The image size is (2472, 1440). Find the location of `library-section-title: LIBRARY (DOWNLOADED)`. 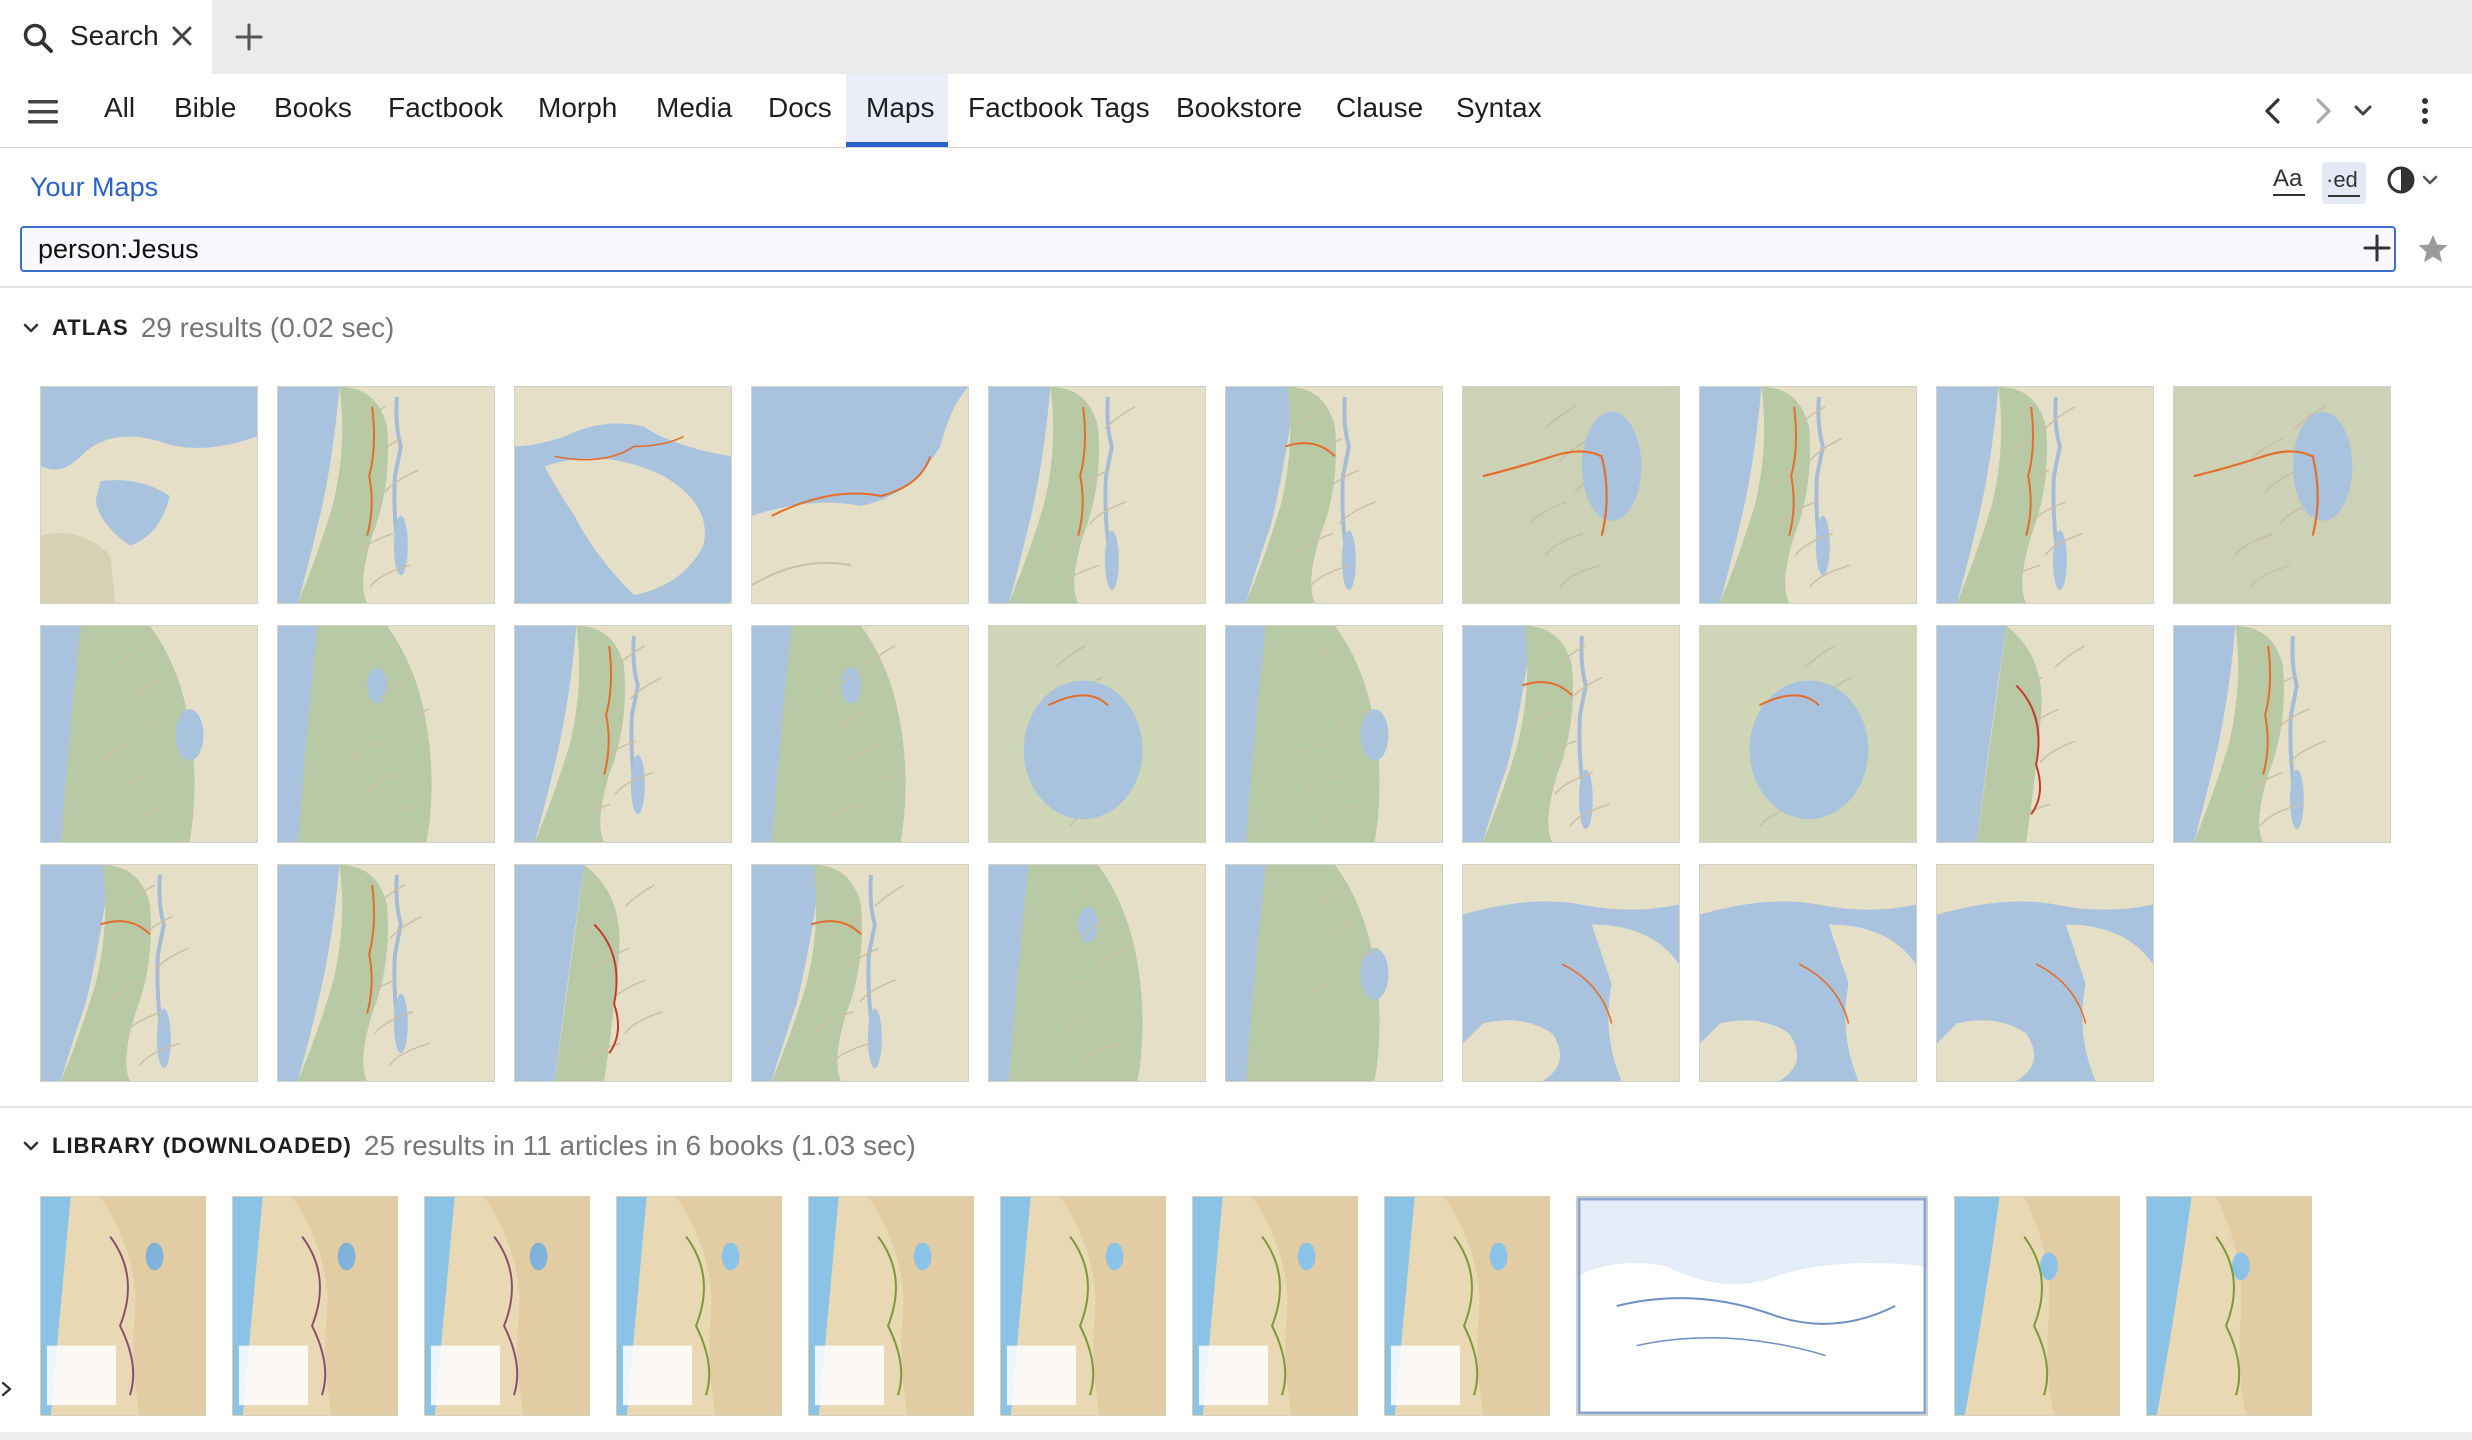

library-section-title: LIBRARY (DOWNLOADED) is located at coordinates (202, 1145).